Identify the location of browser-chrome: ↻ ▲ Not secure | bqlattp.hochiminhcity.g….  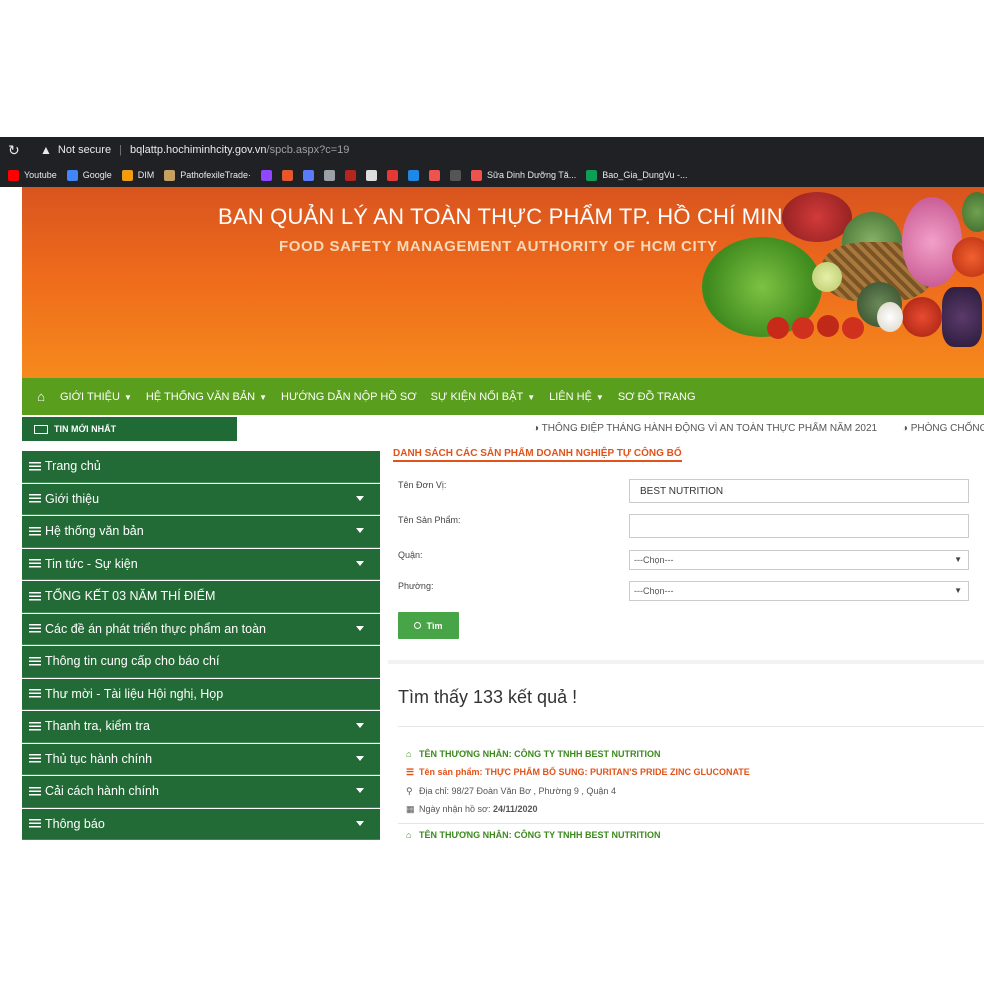
(492, 162).